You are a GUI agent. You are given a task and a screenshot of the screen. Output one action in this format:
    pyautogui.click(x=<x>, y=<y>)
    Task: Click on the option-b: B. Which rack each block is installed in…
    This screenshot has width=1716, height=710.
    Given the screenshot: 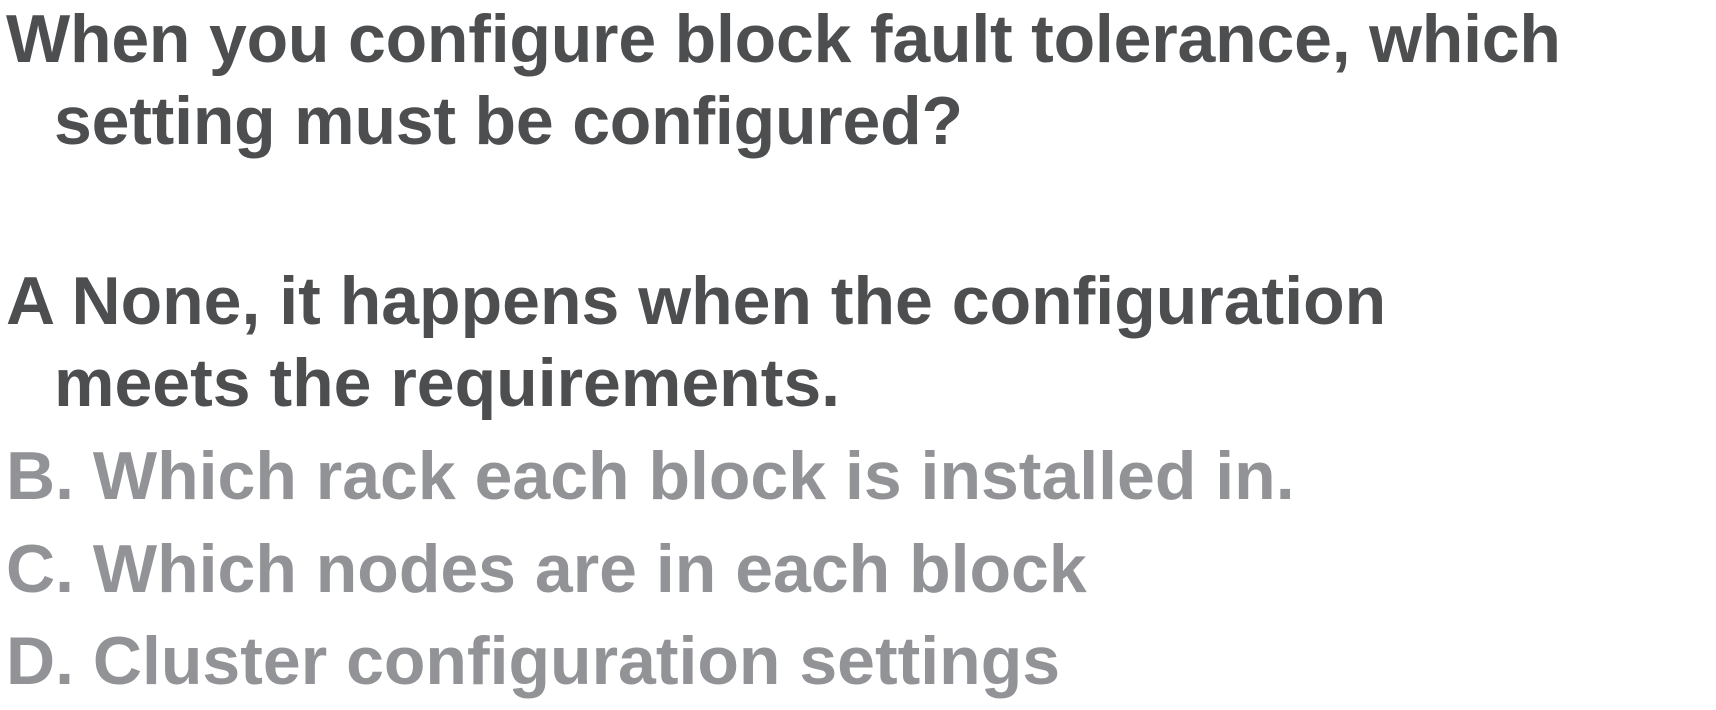 What is the action you would take?
    pyautogui.click(x=650, y=476)
    